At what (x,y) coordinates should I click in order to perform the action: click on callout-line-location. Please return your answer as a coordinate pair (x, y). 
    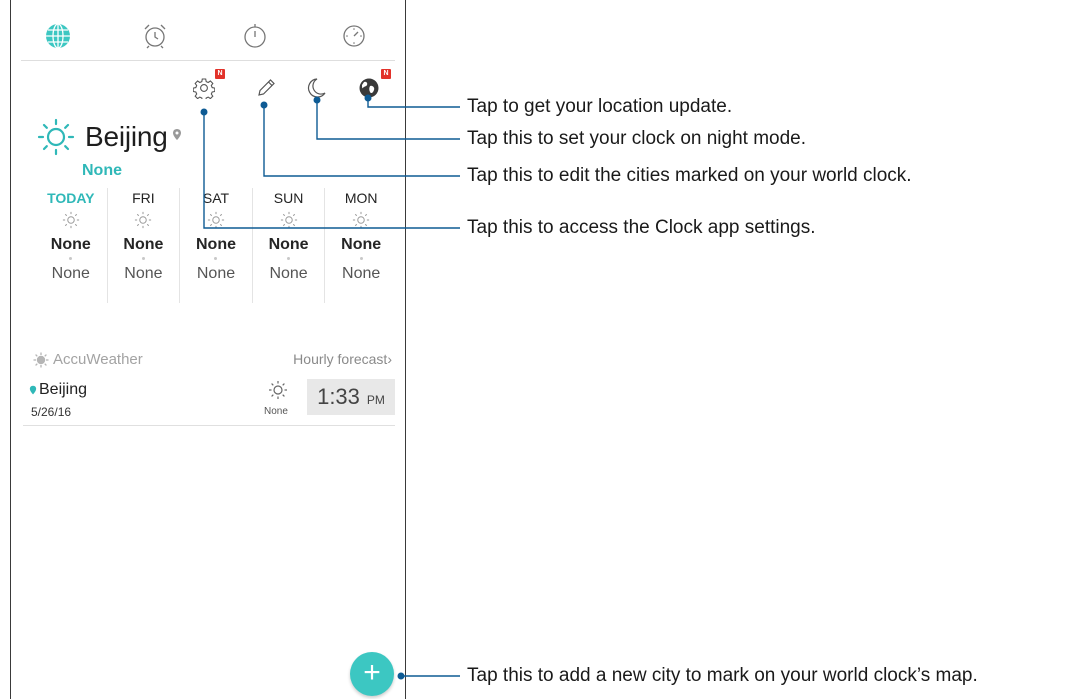
    Looking at the image, I should click on (413, 103).